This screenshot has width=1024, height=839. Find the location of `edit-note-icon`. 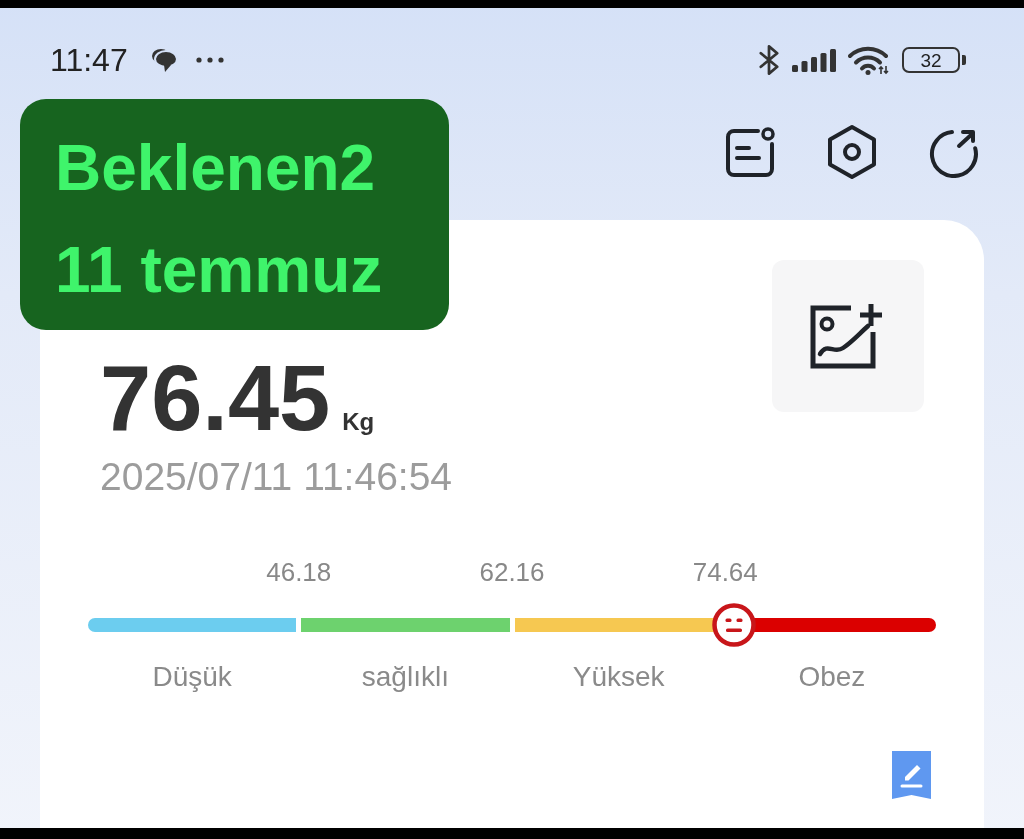

edit-note-icon is located at coordinates (911, 775).